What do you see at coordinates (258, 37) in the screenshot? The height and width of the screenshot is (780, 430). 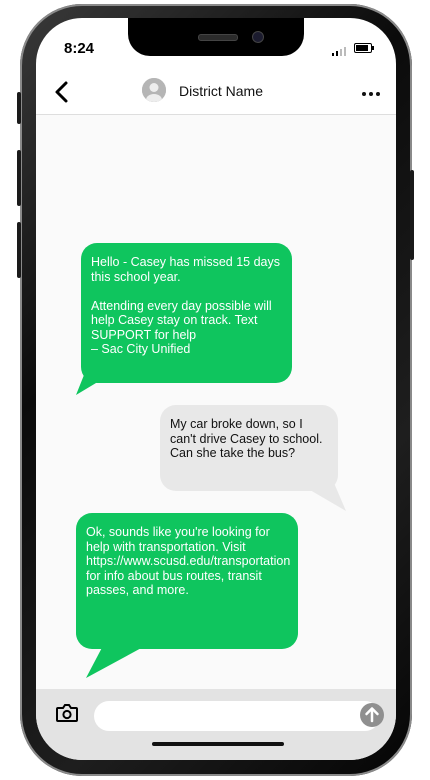 I see `front-camera` at bounding box center [258, 37].